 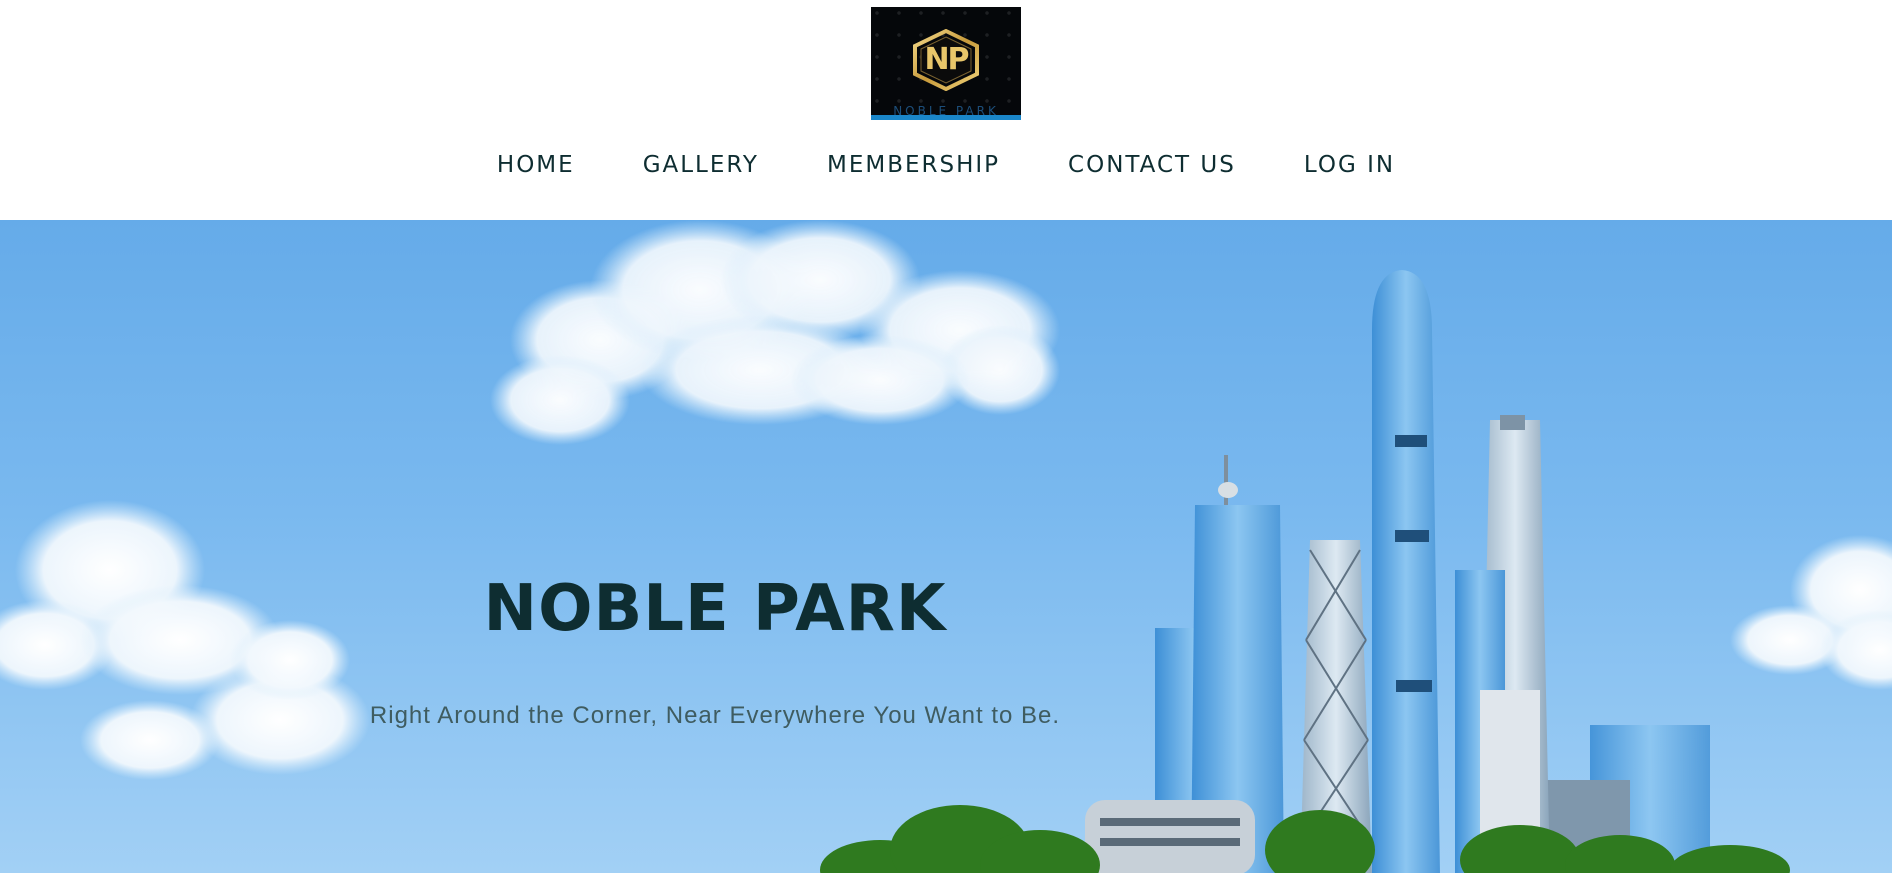 I want to click on nav-log-in: LOG IN, so click(x=1349, y=165).